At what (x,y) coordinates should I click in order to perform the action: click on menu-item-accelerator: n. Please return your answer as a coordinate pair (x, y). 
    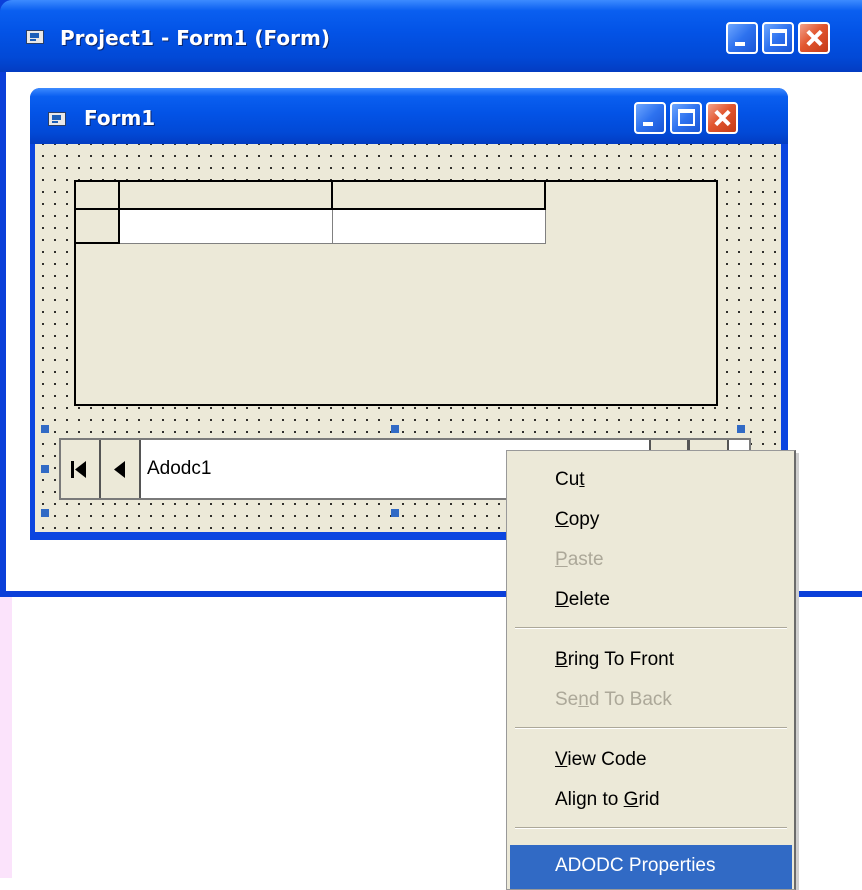
    Looking at the image, I should click on (583, 699).